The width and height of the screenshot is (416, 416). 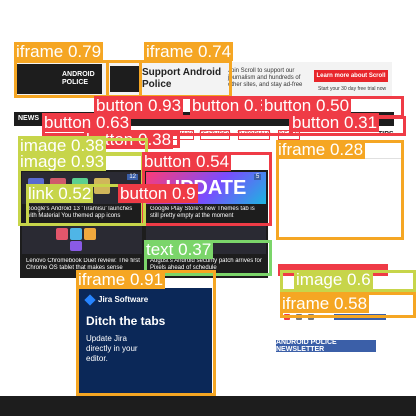 I want to click on detection-label: image 0.6, so click(x=333, y=279).